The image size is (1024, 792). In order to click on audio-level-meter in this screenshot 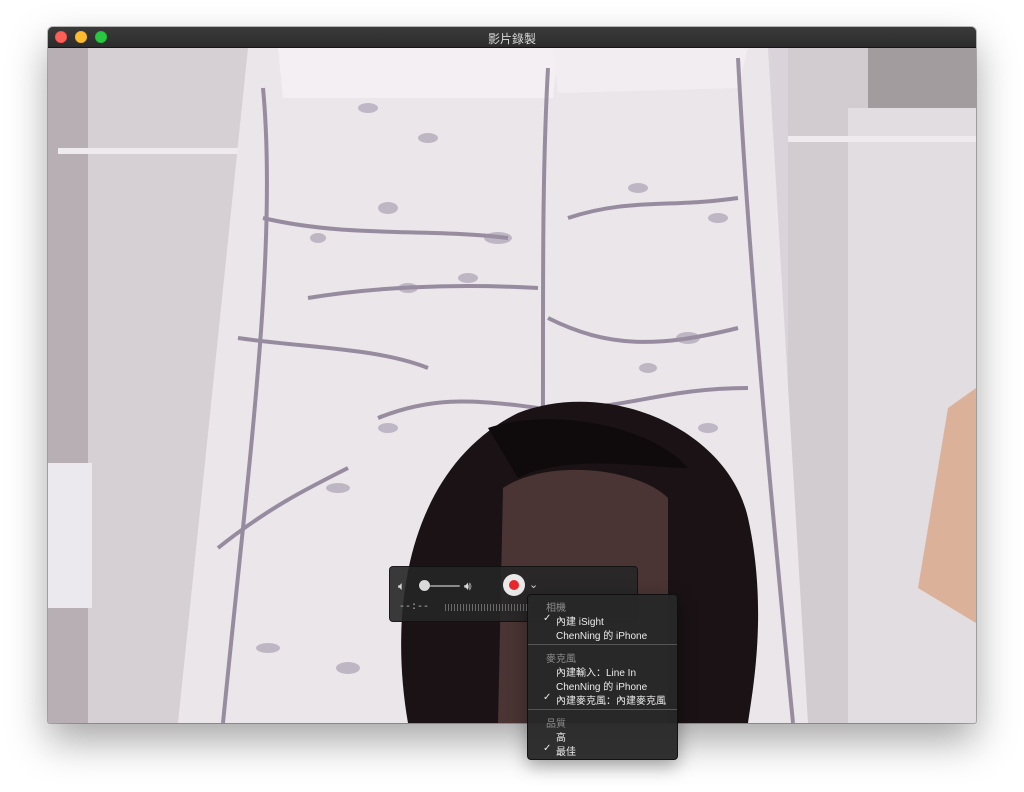, I will do `click(487, 607)`.